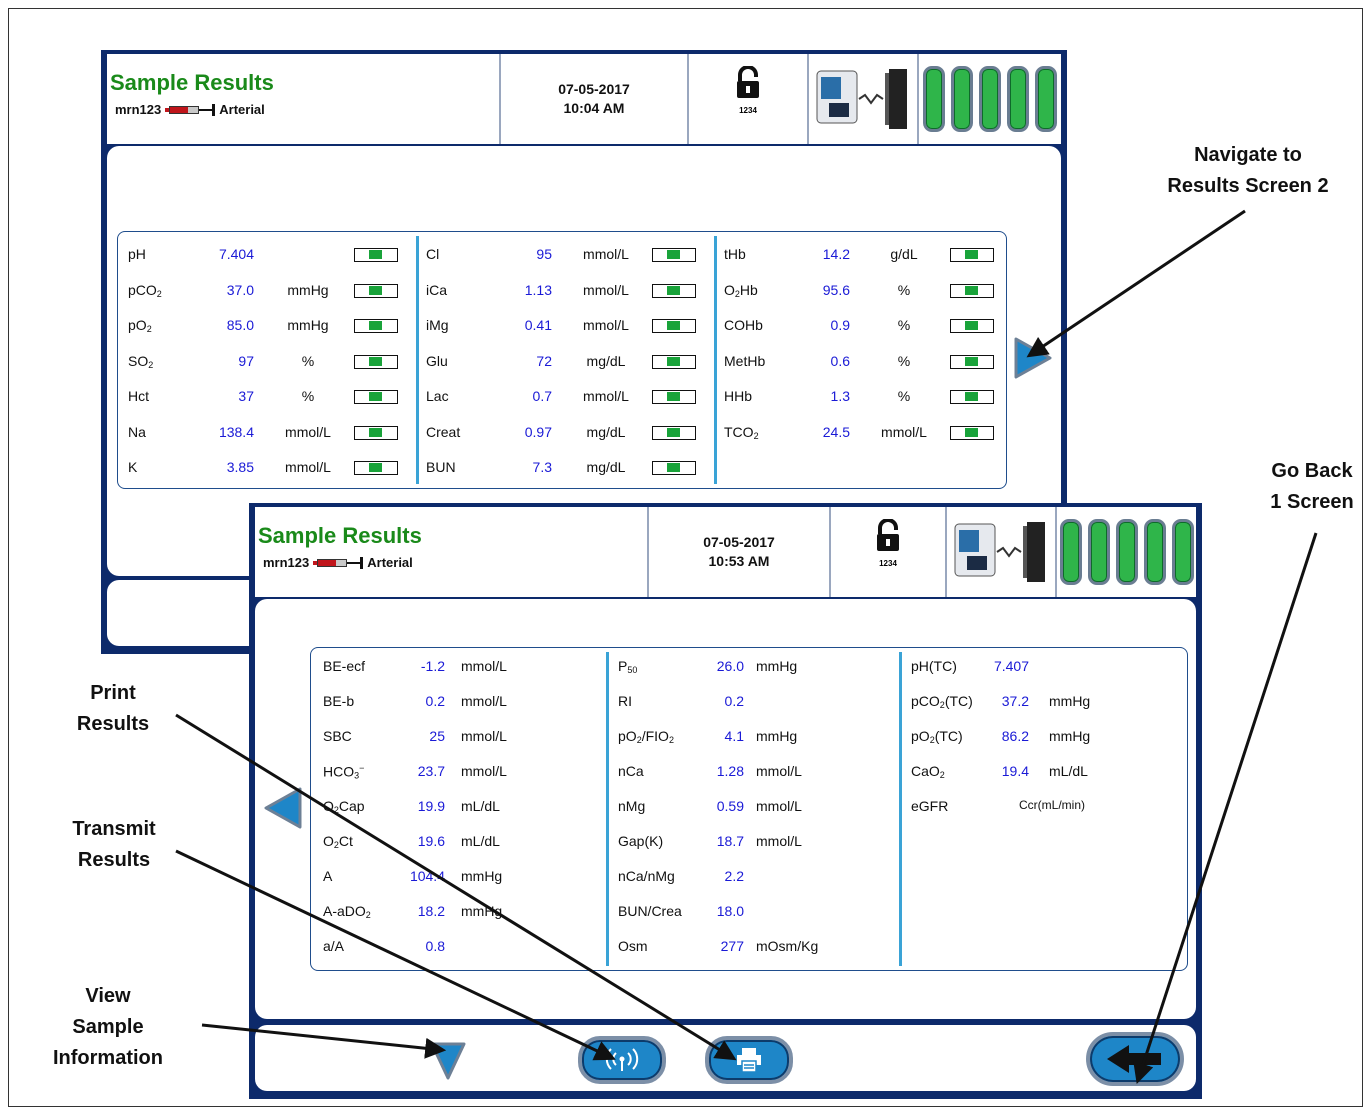 This screenshot has height=1115, width=1371. What do you see at coordinates (145, 290) in the screenshot?
I see `param-name: pCO2` at bounding box center [145, 290].